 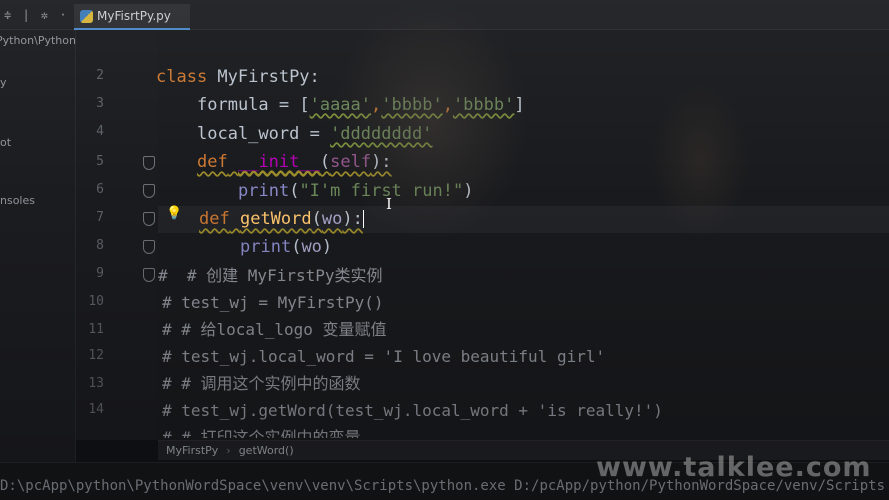 I want to click on code-line-2: class MyFirstPy:, so click(x=238, y=77).